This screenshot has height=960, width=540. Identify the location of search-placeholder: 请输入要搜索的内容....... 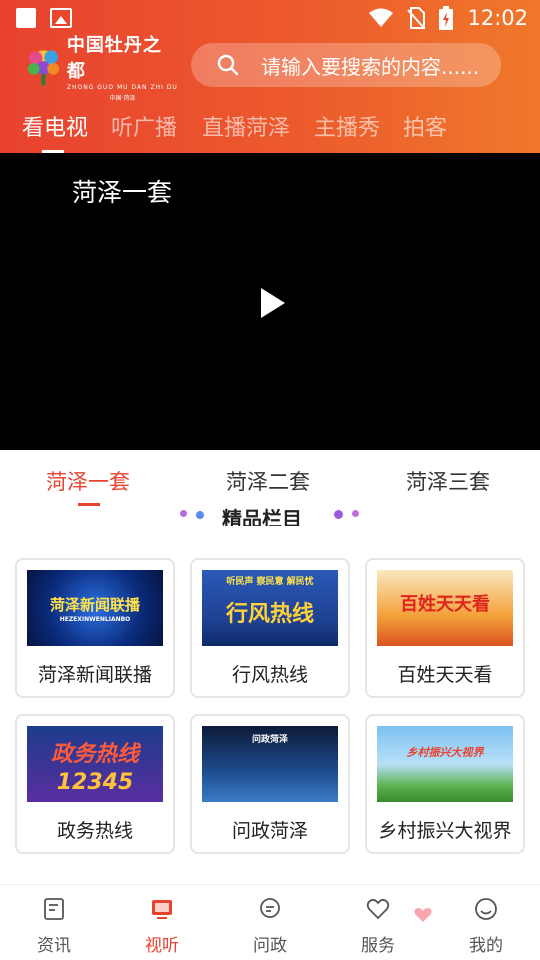
(370, 66).